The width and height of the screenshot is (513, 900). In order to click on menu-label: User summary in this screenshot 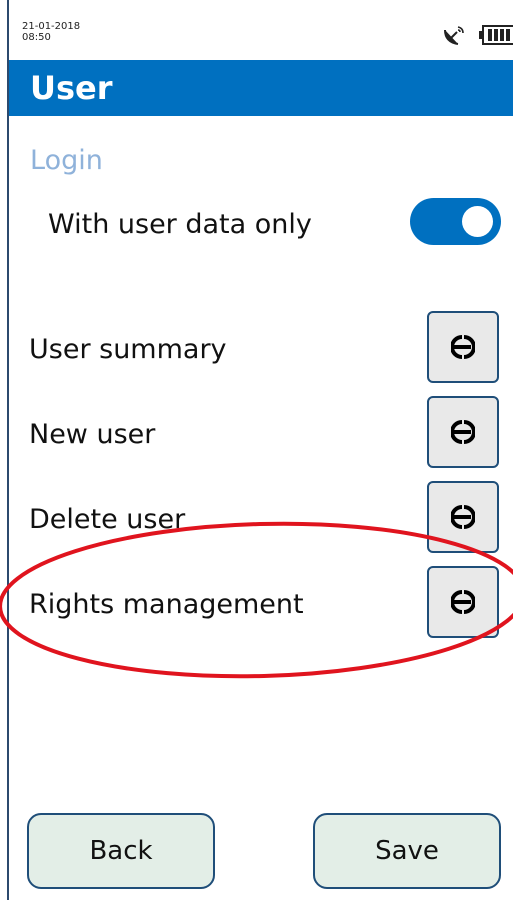, I will do `click(128, 349)`.